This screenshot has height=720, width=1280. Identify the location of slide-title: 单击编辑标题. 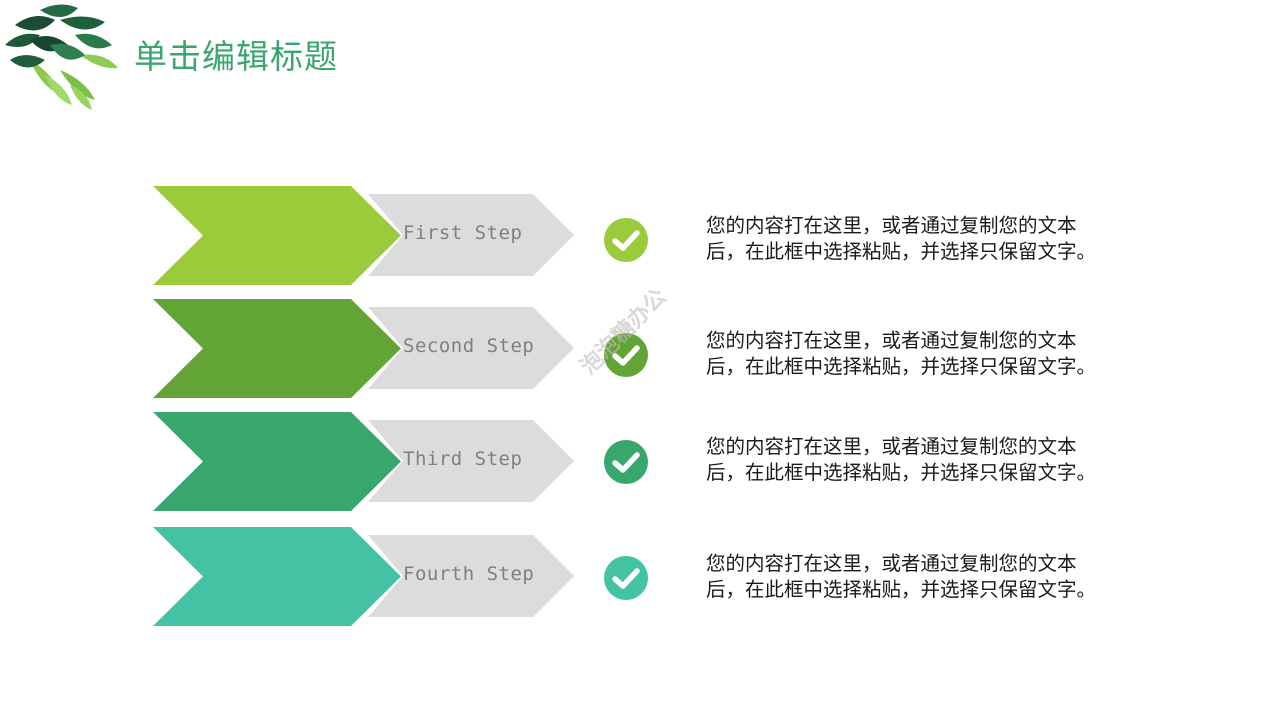
(236, 54).